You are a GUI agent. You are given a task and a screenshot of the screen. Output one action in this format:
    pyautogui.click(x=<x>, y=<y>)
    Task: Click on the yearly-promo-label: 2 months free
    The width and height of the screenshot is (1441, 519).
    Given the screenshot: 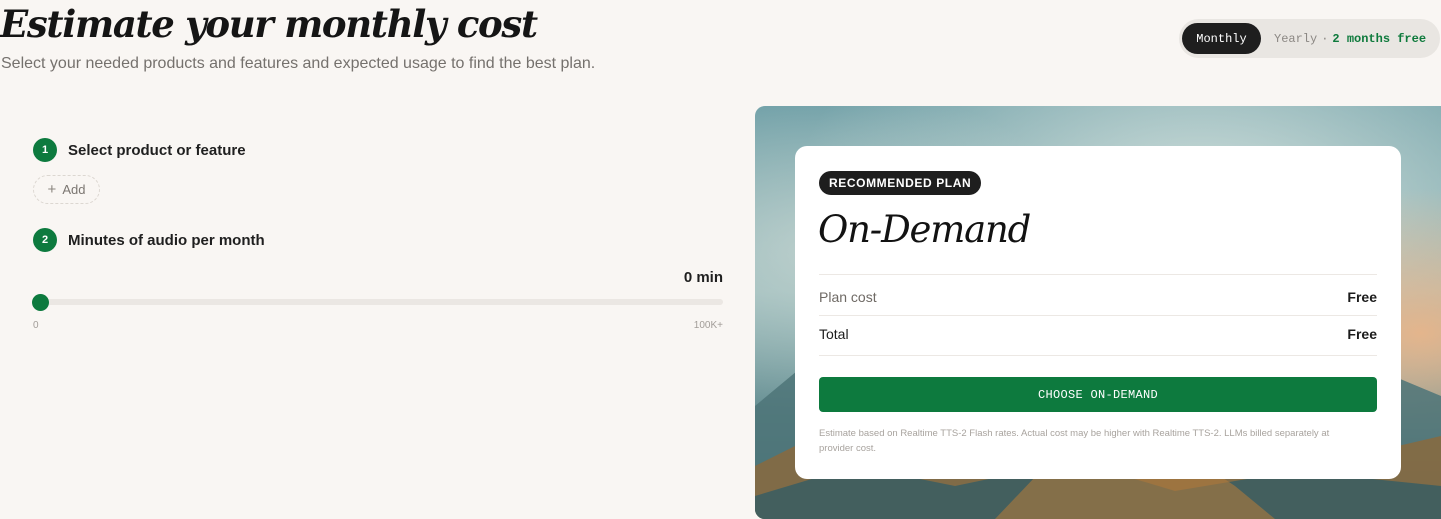 What is the action you would take?
    pyautogui.click(x=1379, y=38)
    